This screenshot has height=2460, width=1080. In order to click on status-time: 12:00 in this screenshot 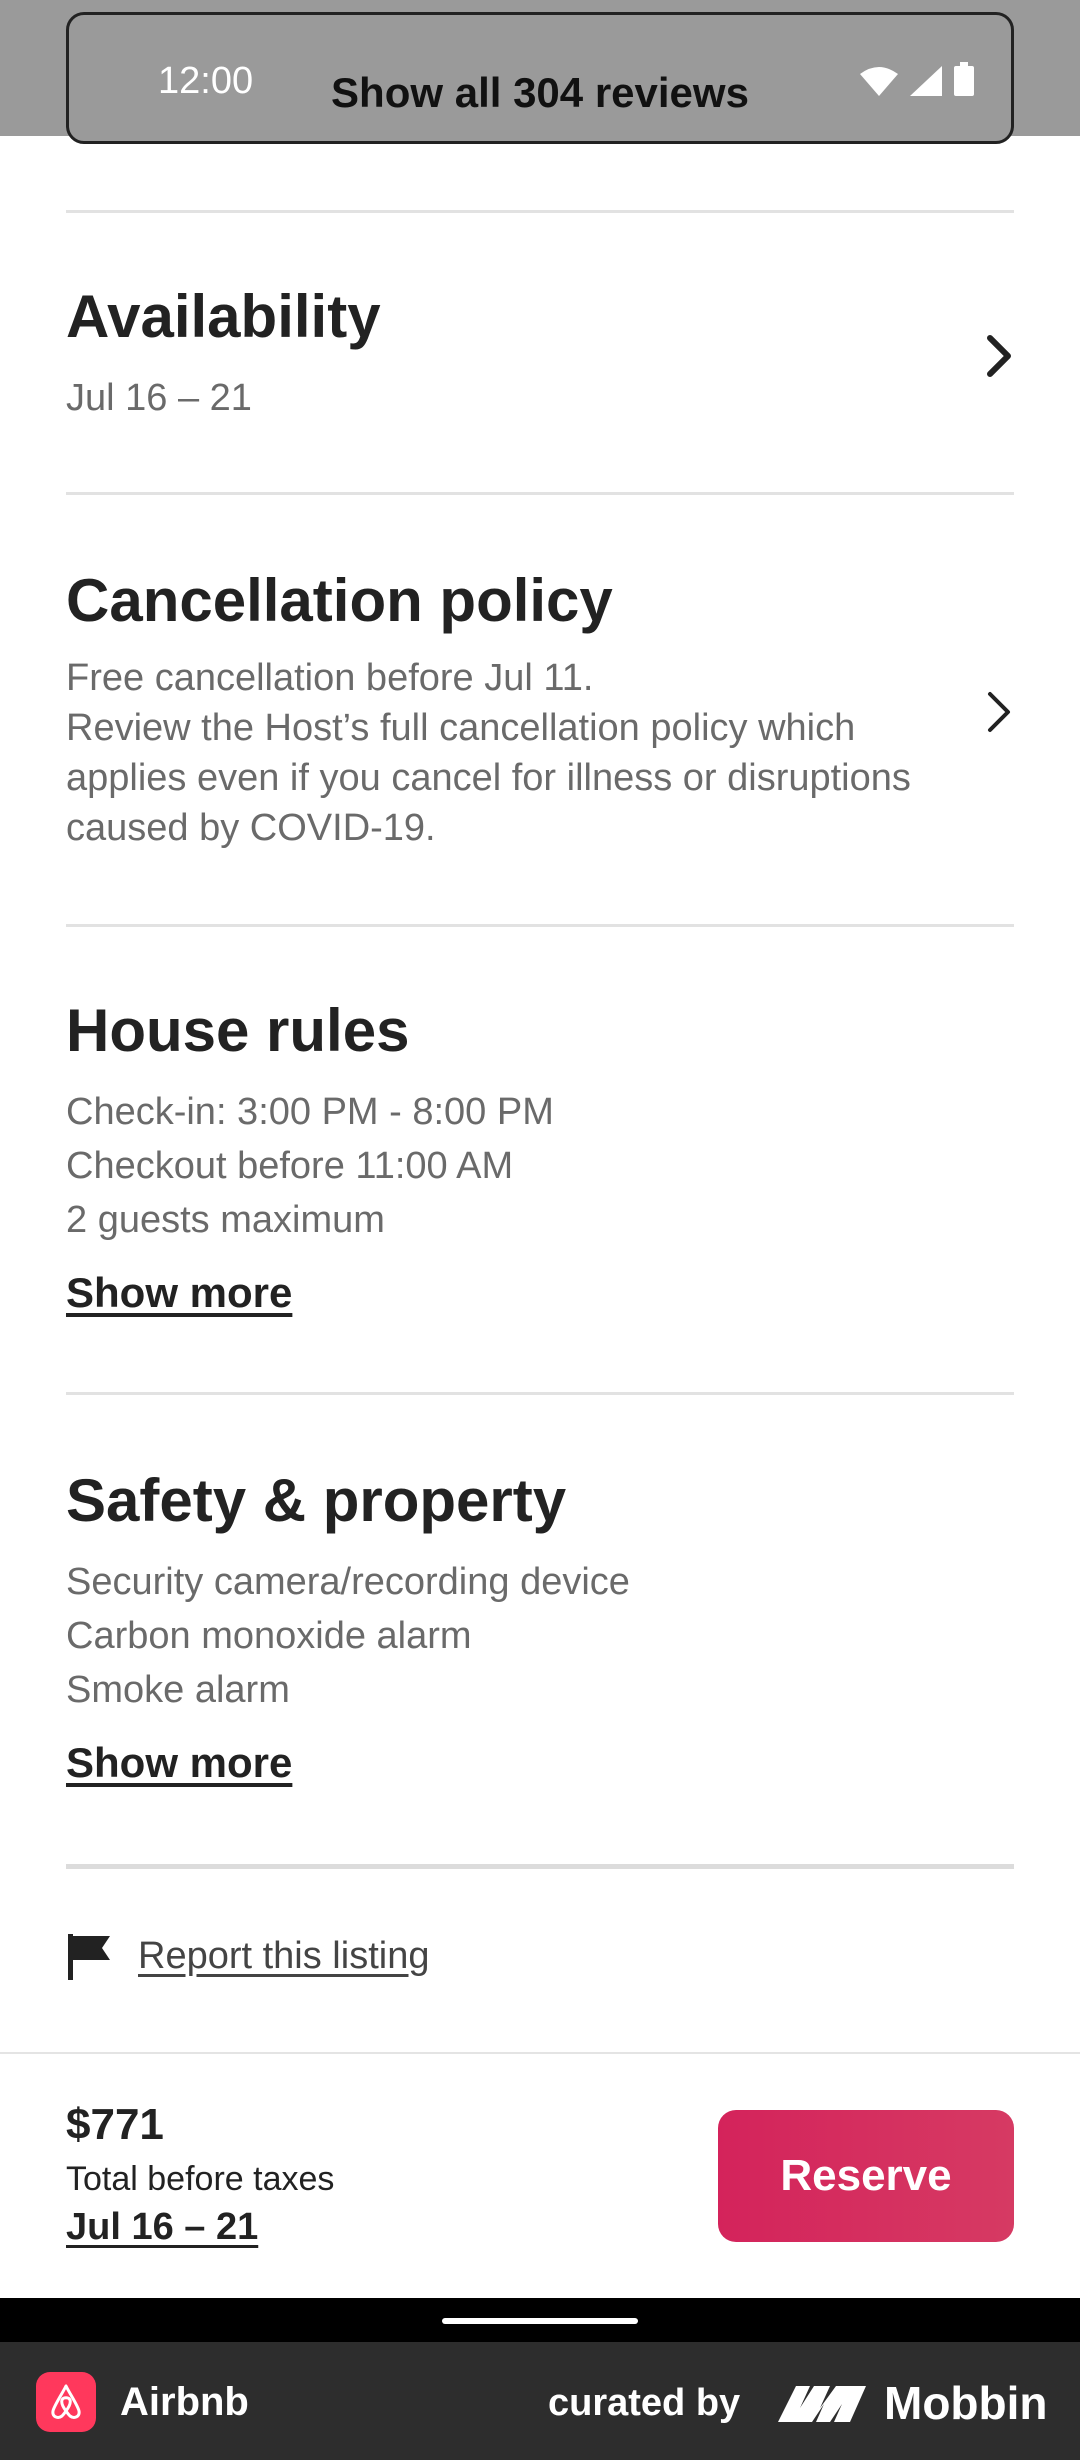, I will do `click(206, 81)`.